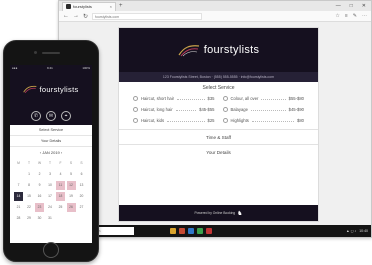  I want to click on weekday-label: S, so click(71, 163).